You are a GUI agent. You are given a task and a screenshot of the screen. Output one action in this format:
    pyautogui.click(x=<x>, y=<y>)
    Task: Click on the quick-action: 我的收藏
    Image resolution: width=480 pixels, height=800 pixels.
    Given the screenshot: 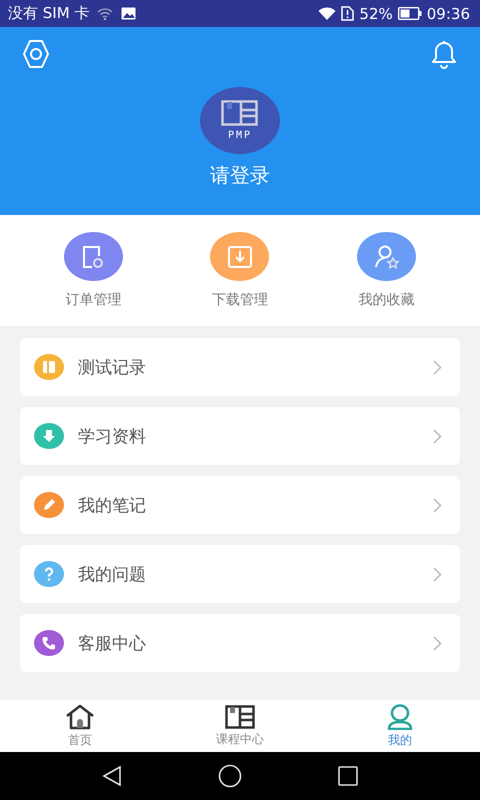 What is the action you would take?
    pyautogui.click(x=386, y=270)
    